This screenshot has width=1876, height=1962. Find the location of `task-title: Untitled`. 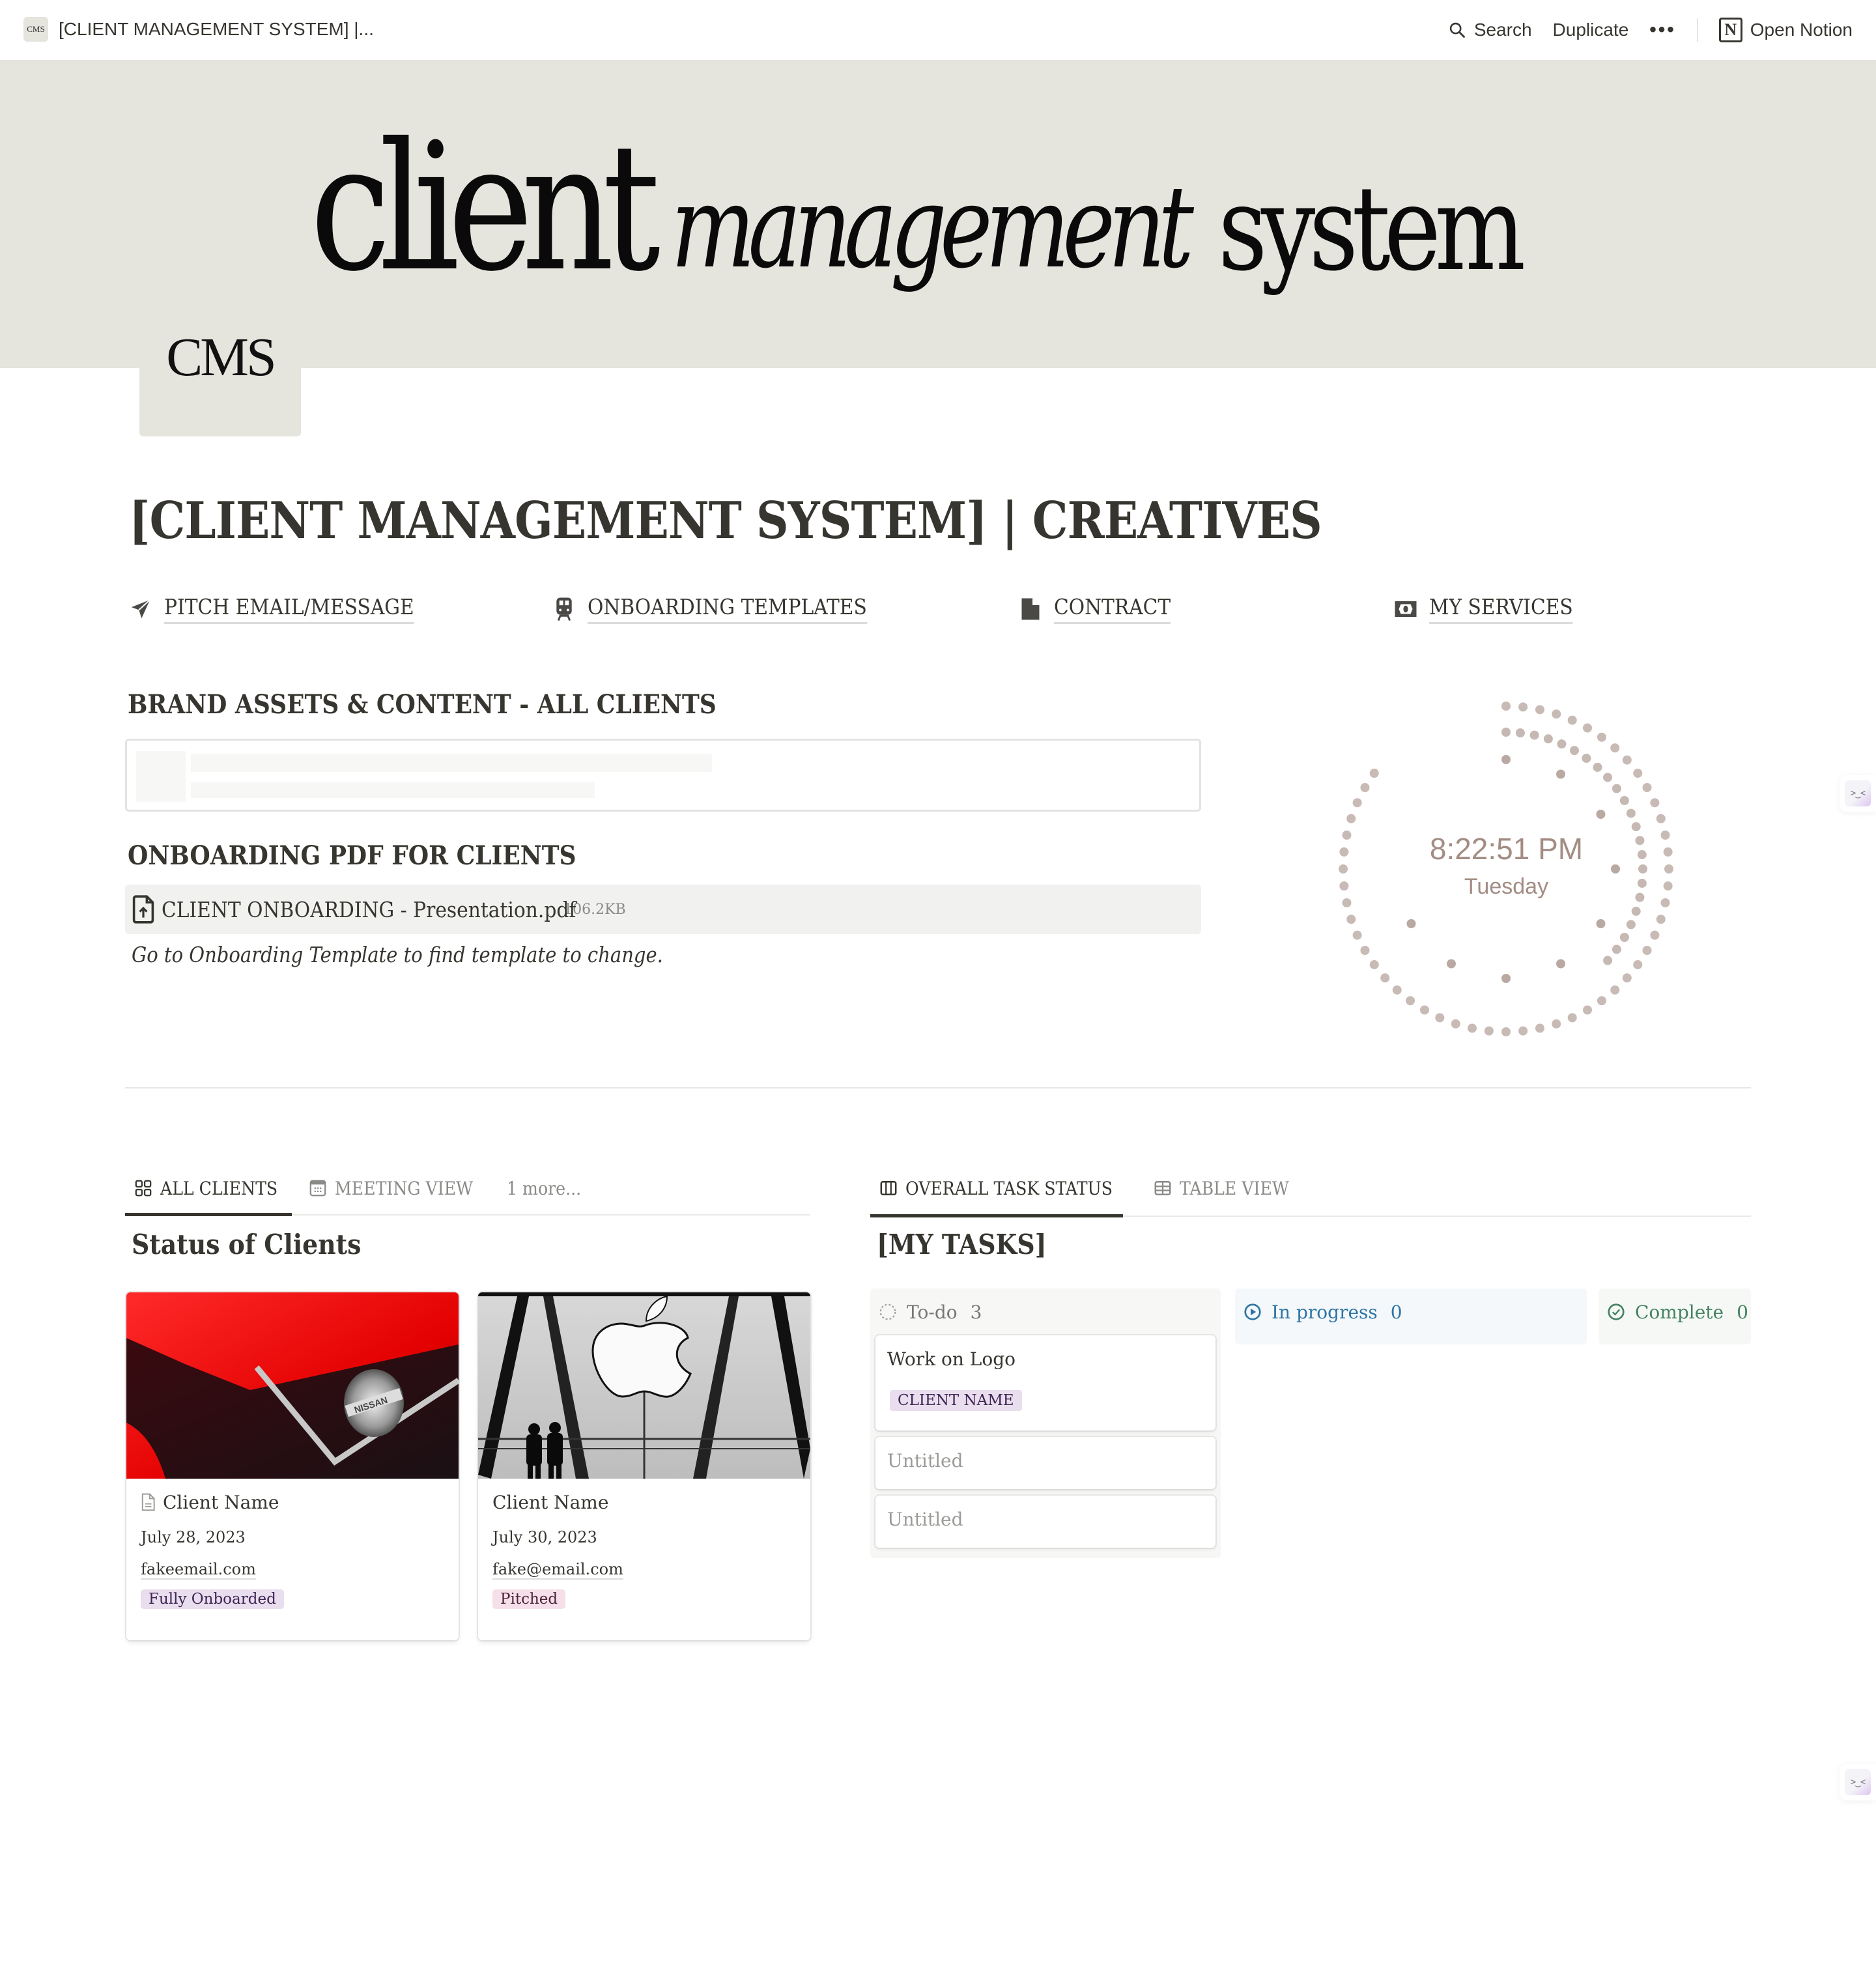

task-title: Untitled is located at coordinates (925, 1519).